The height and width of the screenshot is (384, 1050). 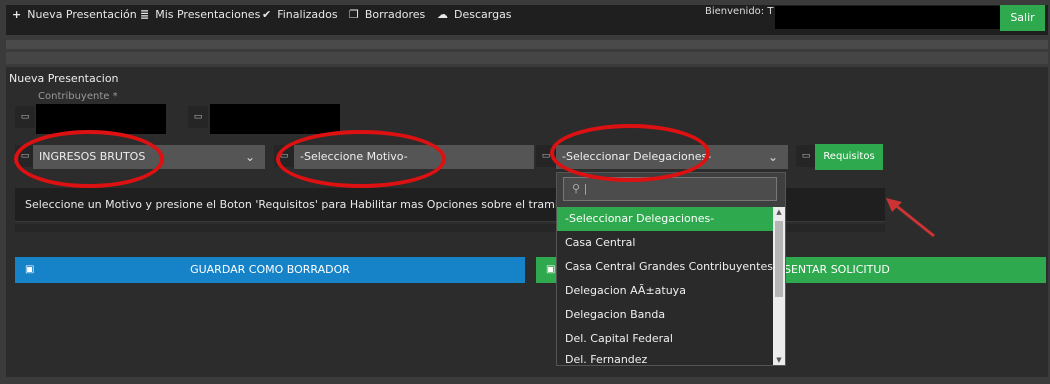 What do you see at coordinates (275, 119) in the screenshot?
I see `name-field` at bounding box center [275, 119].